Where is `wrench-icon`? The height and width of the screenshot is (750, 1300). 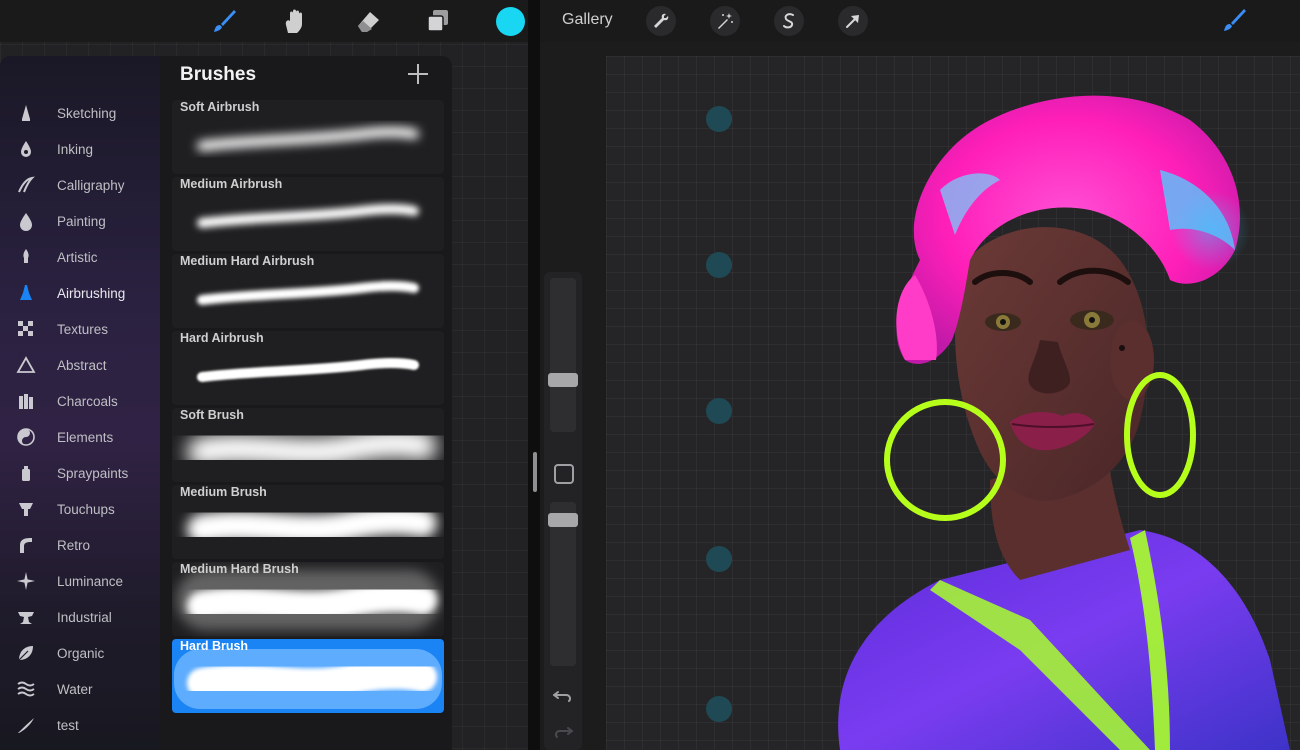
wrench-icon is located at coordinates (661, 20).